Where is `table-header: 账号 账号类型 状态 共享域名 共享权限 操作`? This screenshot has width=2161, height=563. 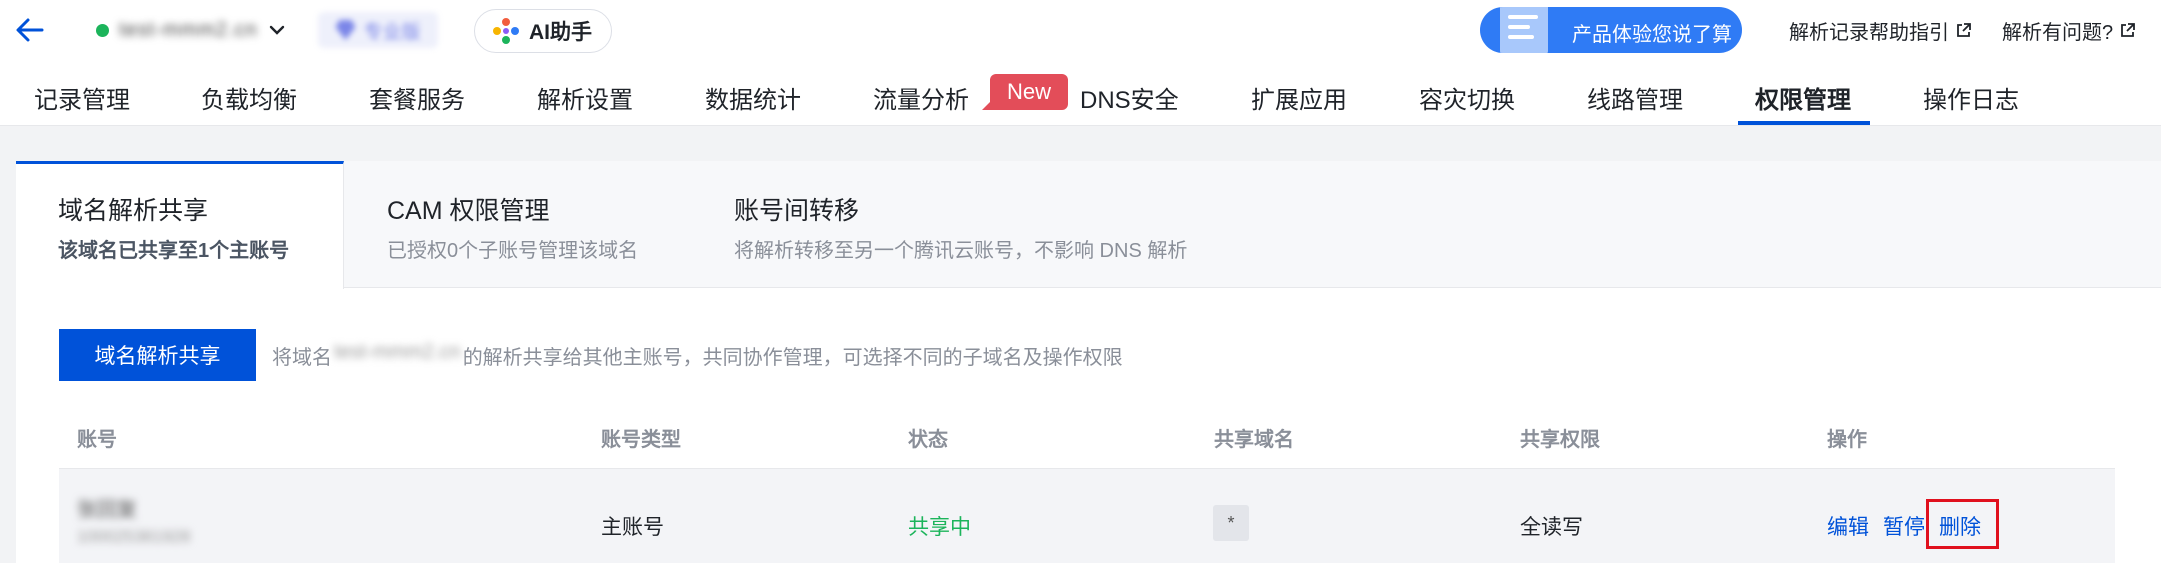 table-header: 账号 账号类型 状态 共享域名 共享权限 操作 is located at coordinates (1087, 439).